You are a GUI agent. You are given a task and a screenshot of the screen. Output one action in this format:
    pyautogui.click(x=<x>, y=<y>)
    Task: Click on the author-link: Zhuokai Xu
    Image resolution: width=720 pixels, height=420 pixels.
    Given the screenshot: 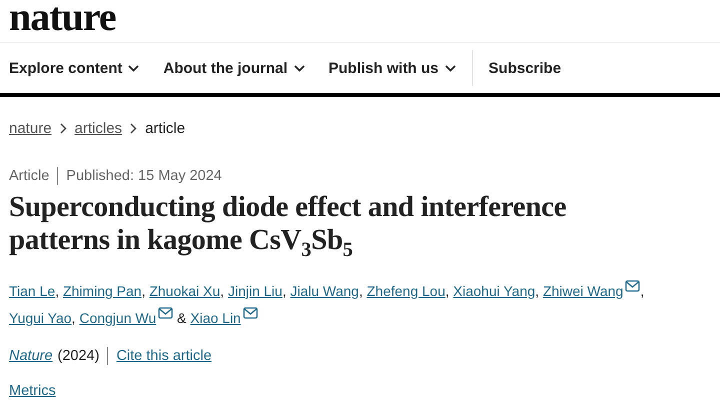 What is the action you would take?
    pyautogui.click(x=184, y=289)
    